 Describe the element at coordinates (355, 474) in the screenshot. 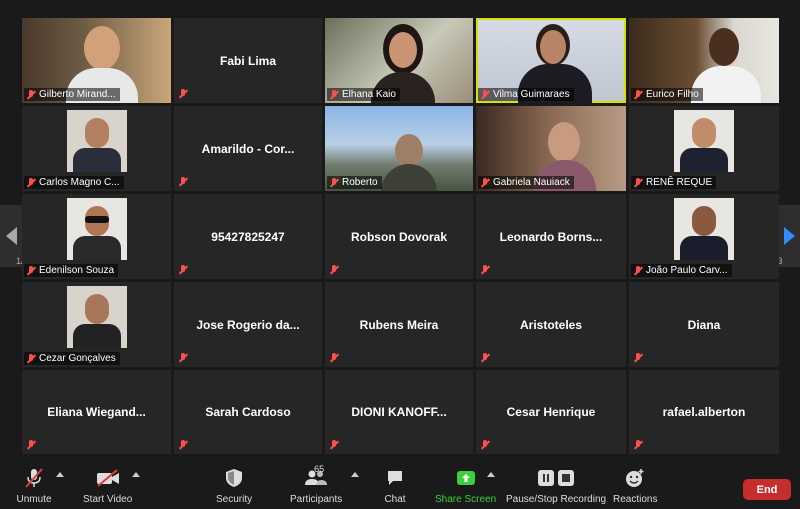

I see `participants-options-caret` at that location.